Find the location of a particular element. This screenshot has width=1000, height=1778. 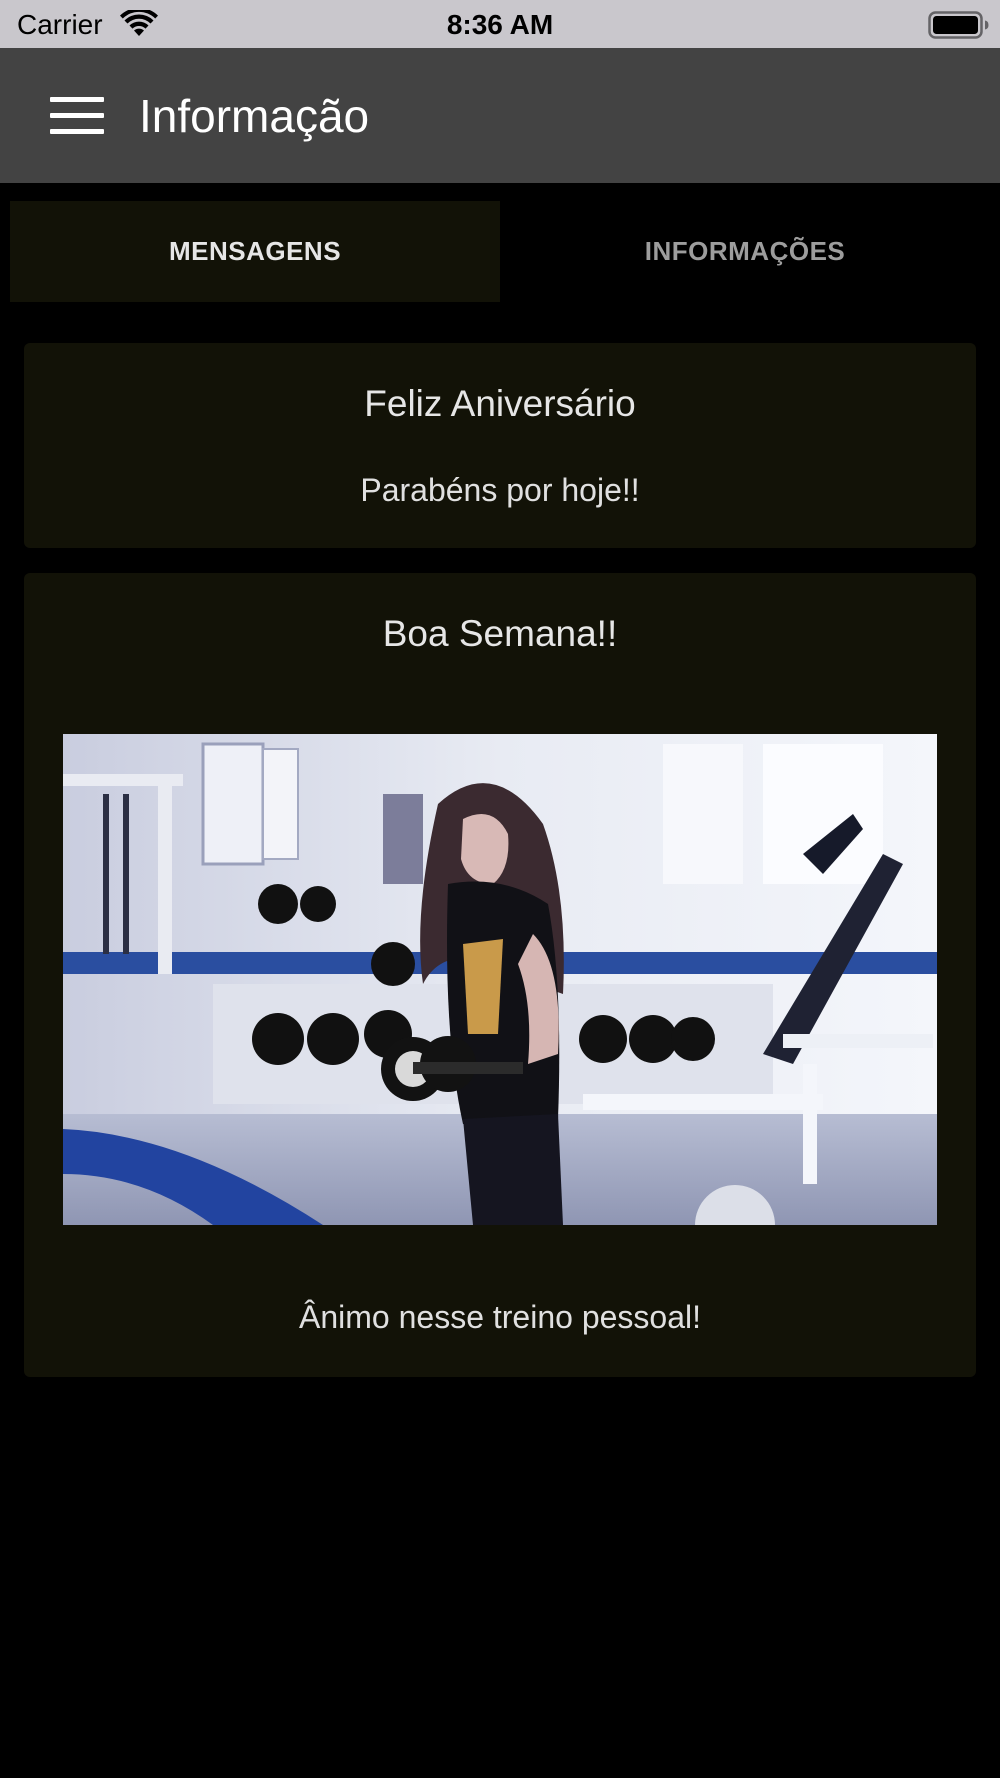

status-bar: Carrier 8:36 AM is located at coordinates (500, 24).